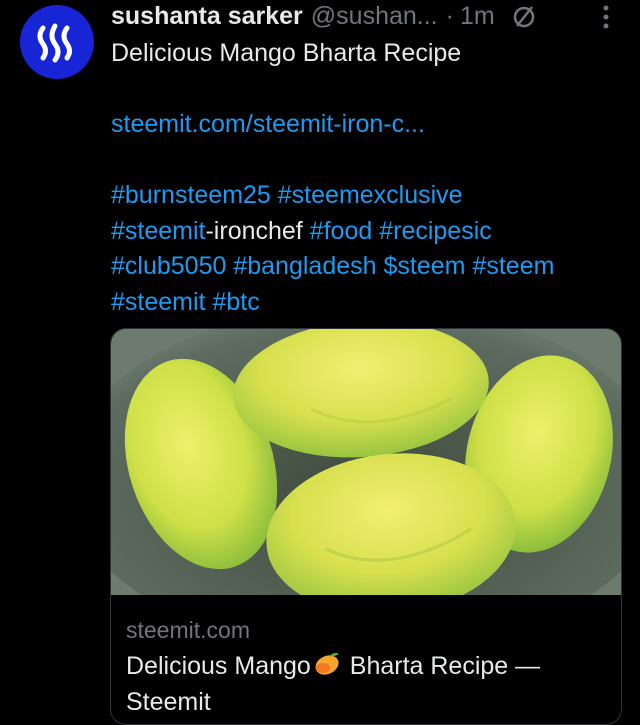  Describe the element at coordinates (425, 266) in the screenshot. I see `cashtag-steem: $steem` at that location.